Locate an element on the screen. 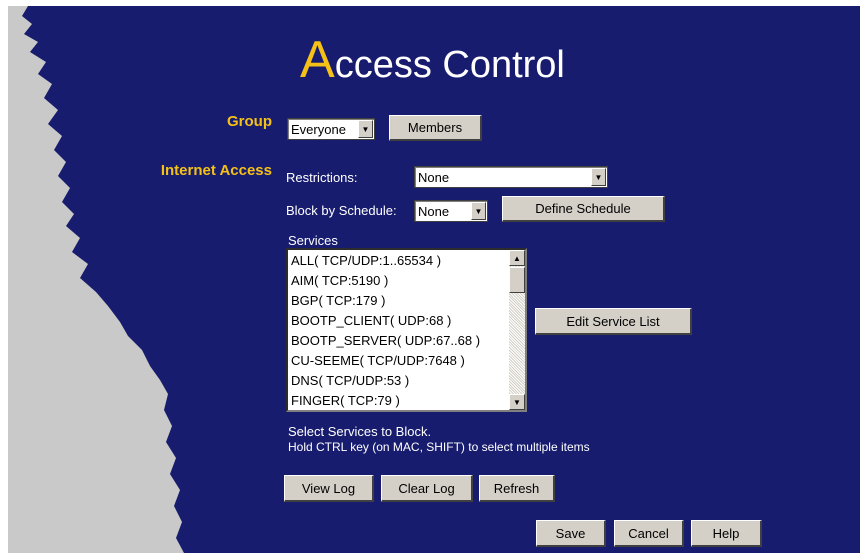  service-option: DNS( TCP/UDP:53 ) is located at coordinates (398, 381).